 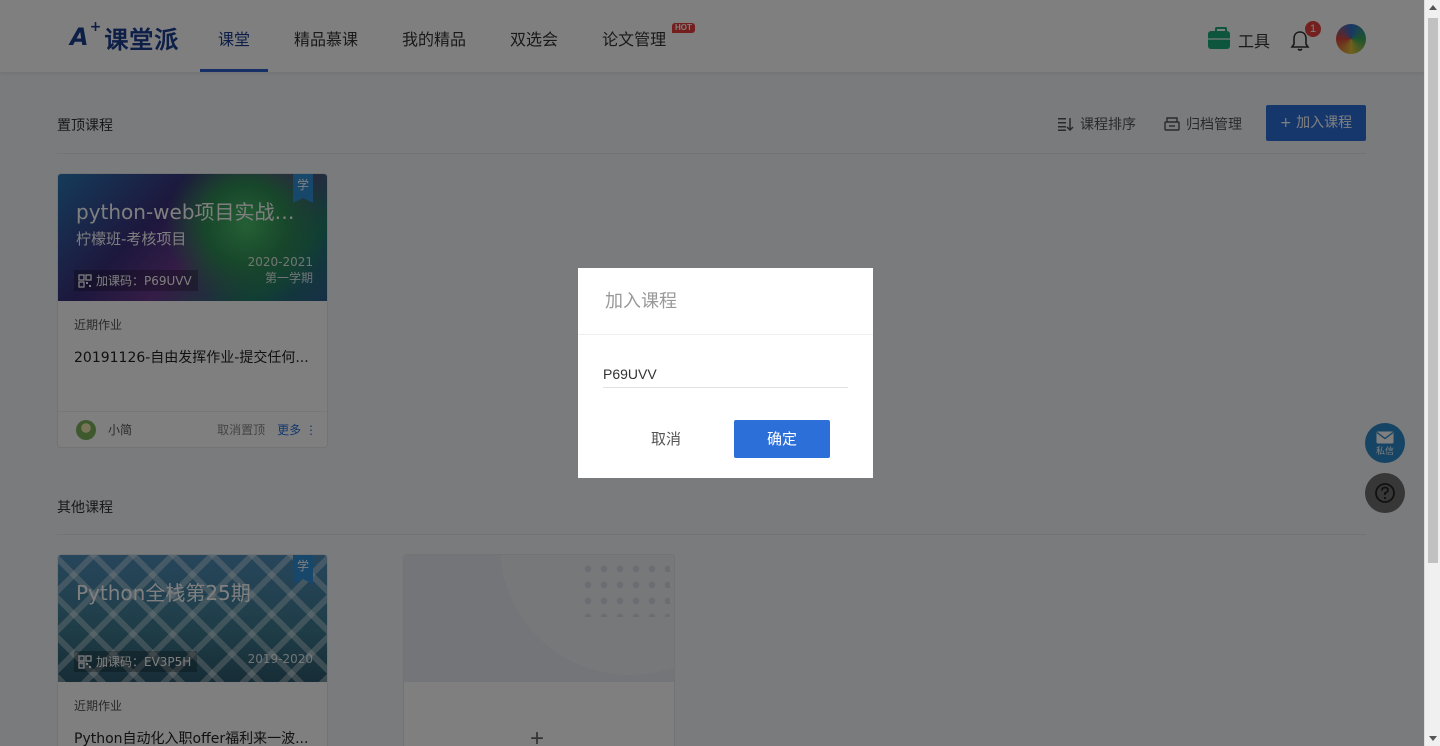 I want to click on join-course-dialog: 加入课程 取消 确定, so click(x=725, y=373).